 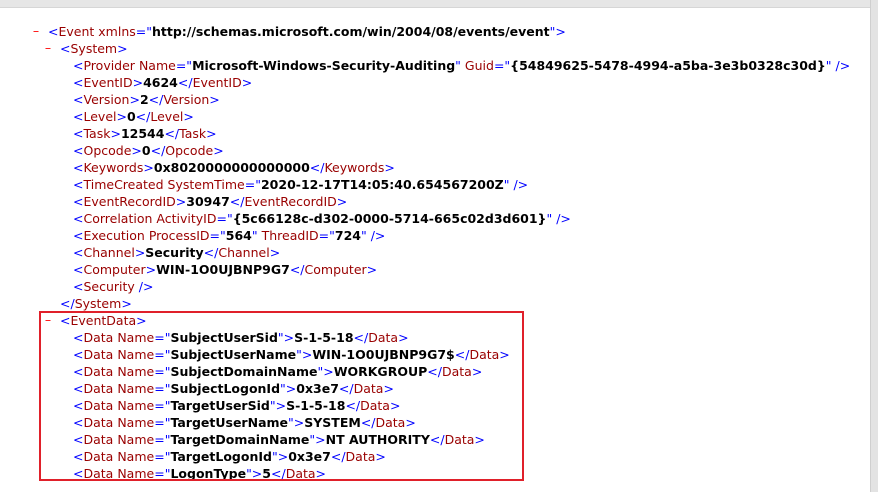 What do you see at coordinates (238, 235) in the screenshot?
I see `processid-value: 564` at bounding box center [238, 235].